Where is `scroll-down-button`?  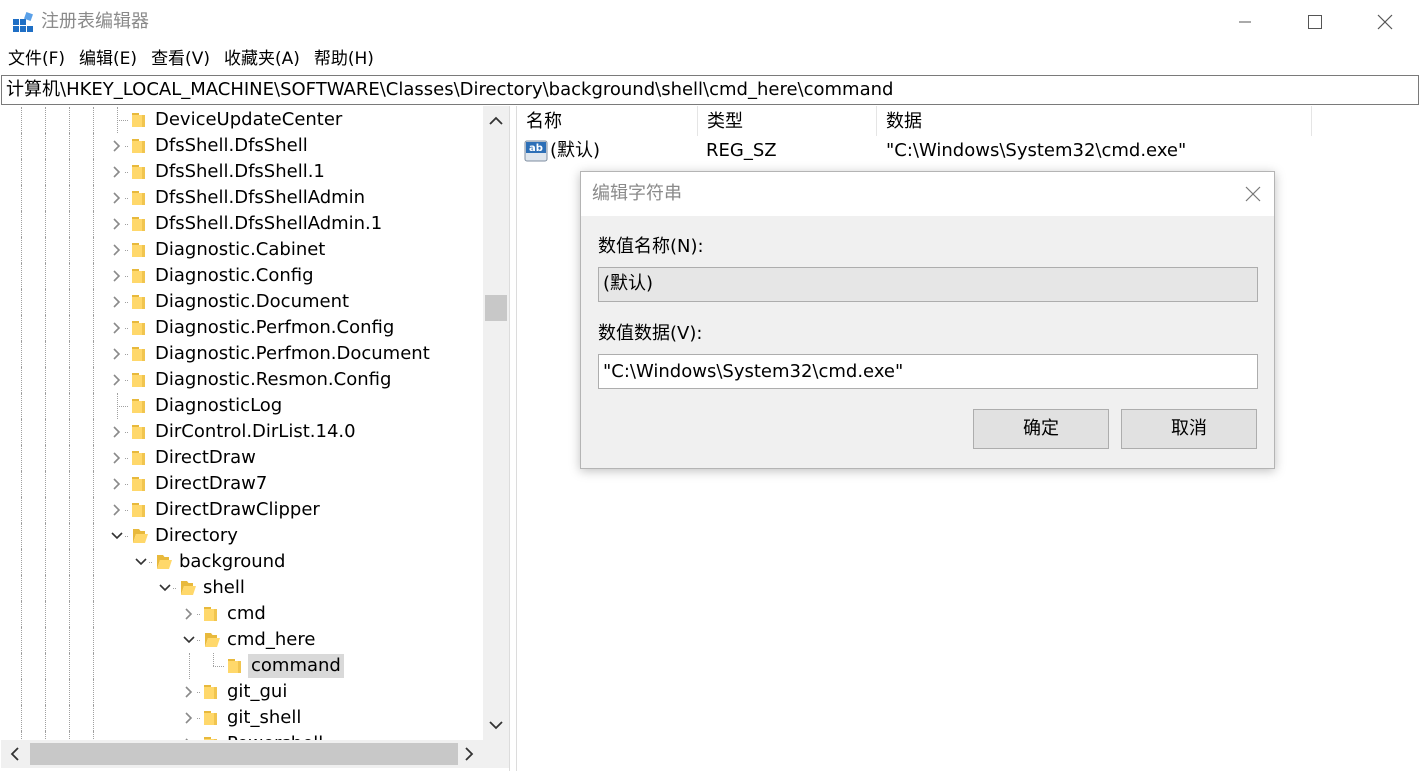 scroll-down-button is located at coordinates (496, 725).